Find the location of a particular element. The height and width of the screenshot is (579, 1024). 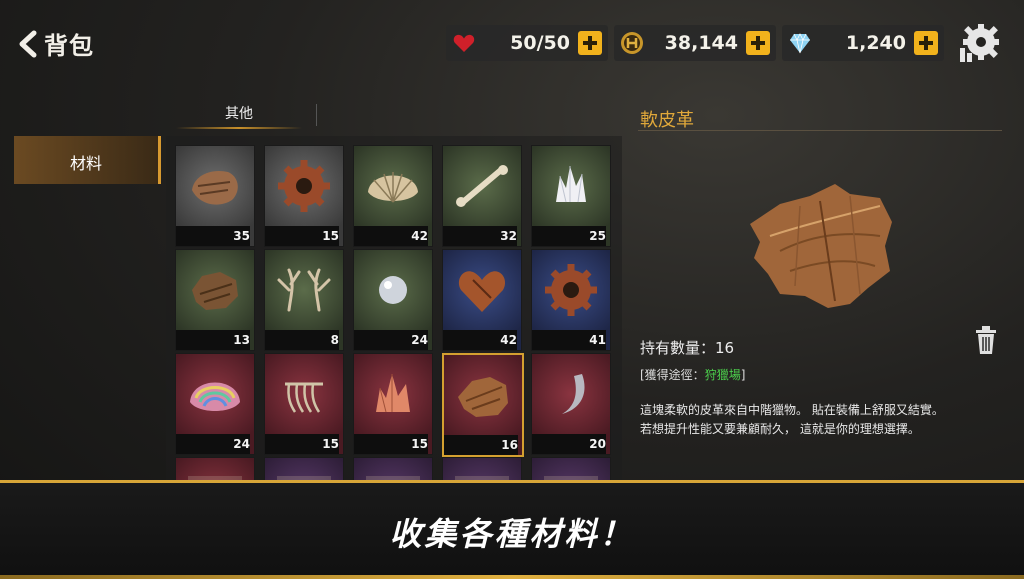

inventory-slot-red-crystal: 15 is located at coordinates (393, 404).